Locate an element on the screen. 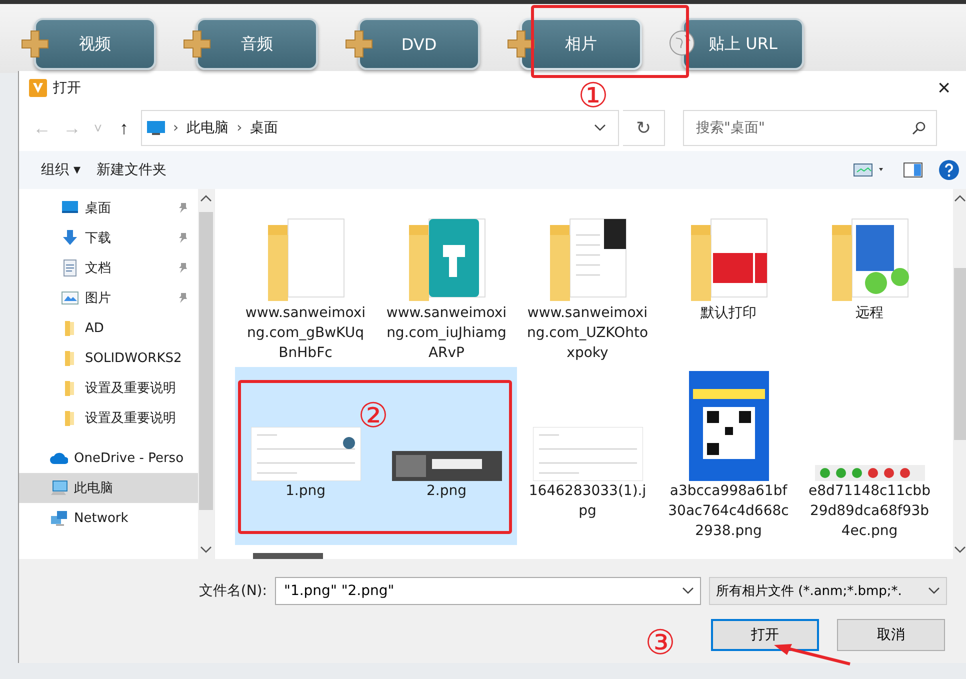 The height and width of the screenshot is (679, 966). sidebar-item-label: SOLIDWORKS2 is located at coordinates (134, 358).